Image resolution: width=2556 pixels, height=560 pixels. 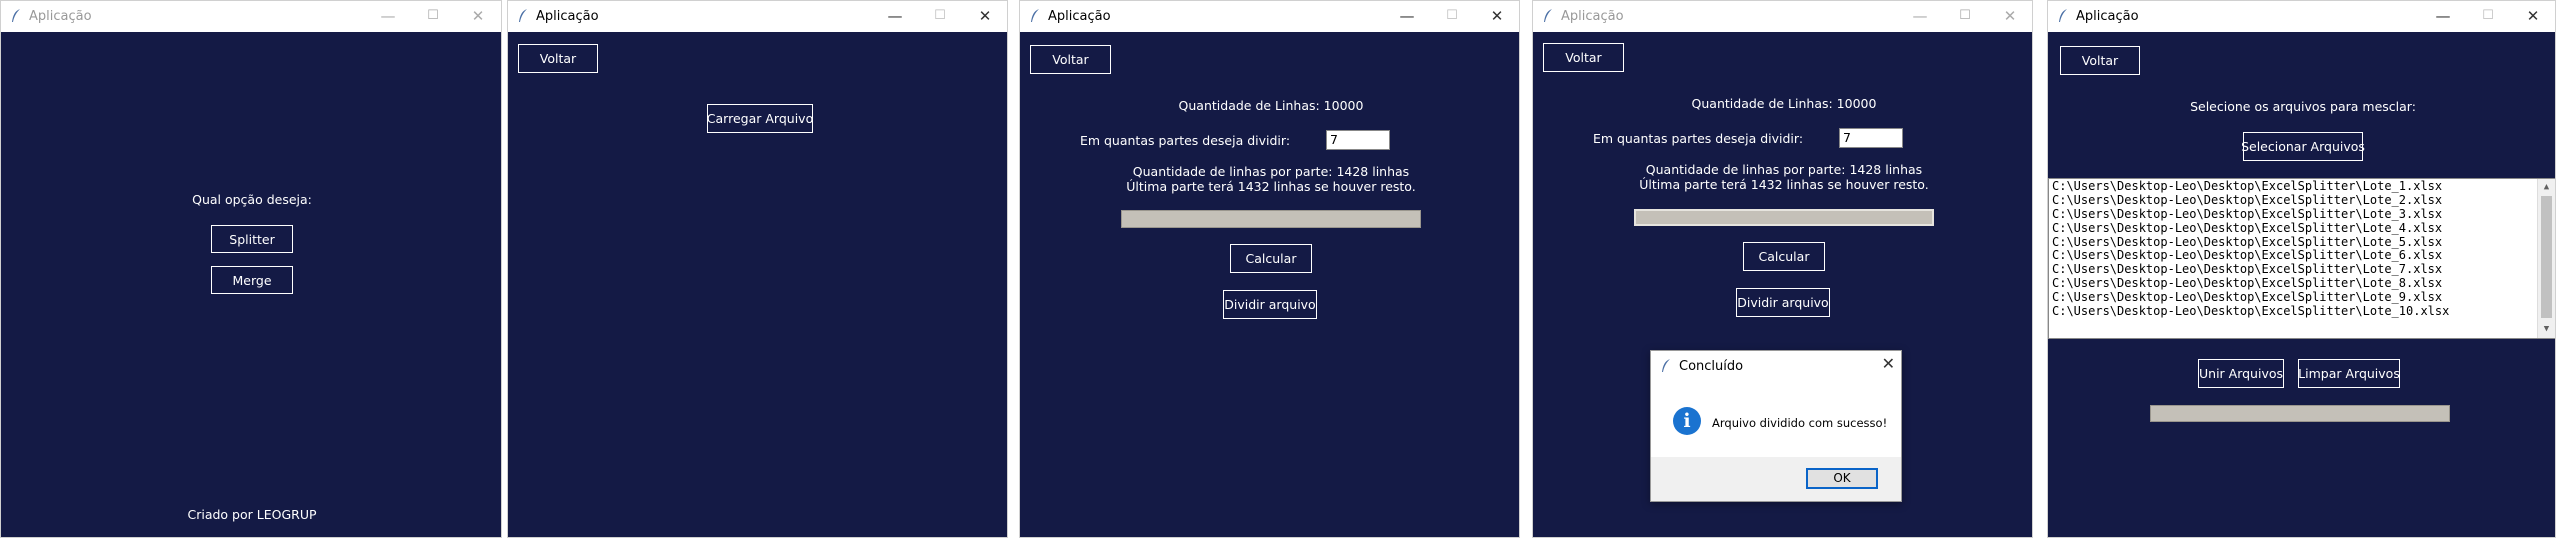 What do you see at coordinates (1711, 366) in the screenshot?
I see `dialog-title: Concluído` at bounding box center [1711, 366].